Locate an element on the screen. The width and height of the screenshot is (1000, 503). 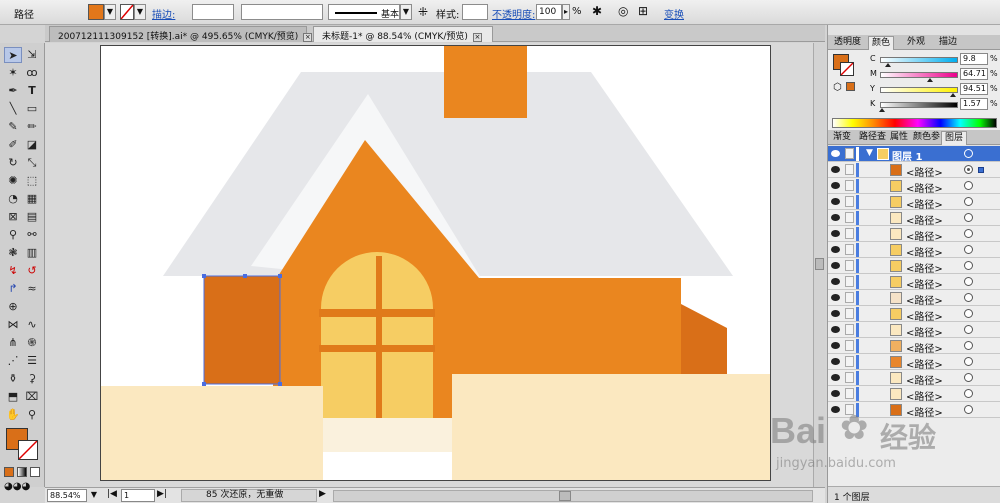
status-menu-icon: ▶ is located at coordinates (322, 494).